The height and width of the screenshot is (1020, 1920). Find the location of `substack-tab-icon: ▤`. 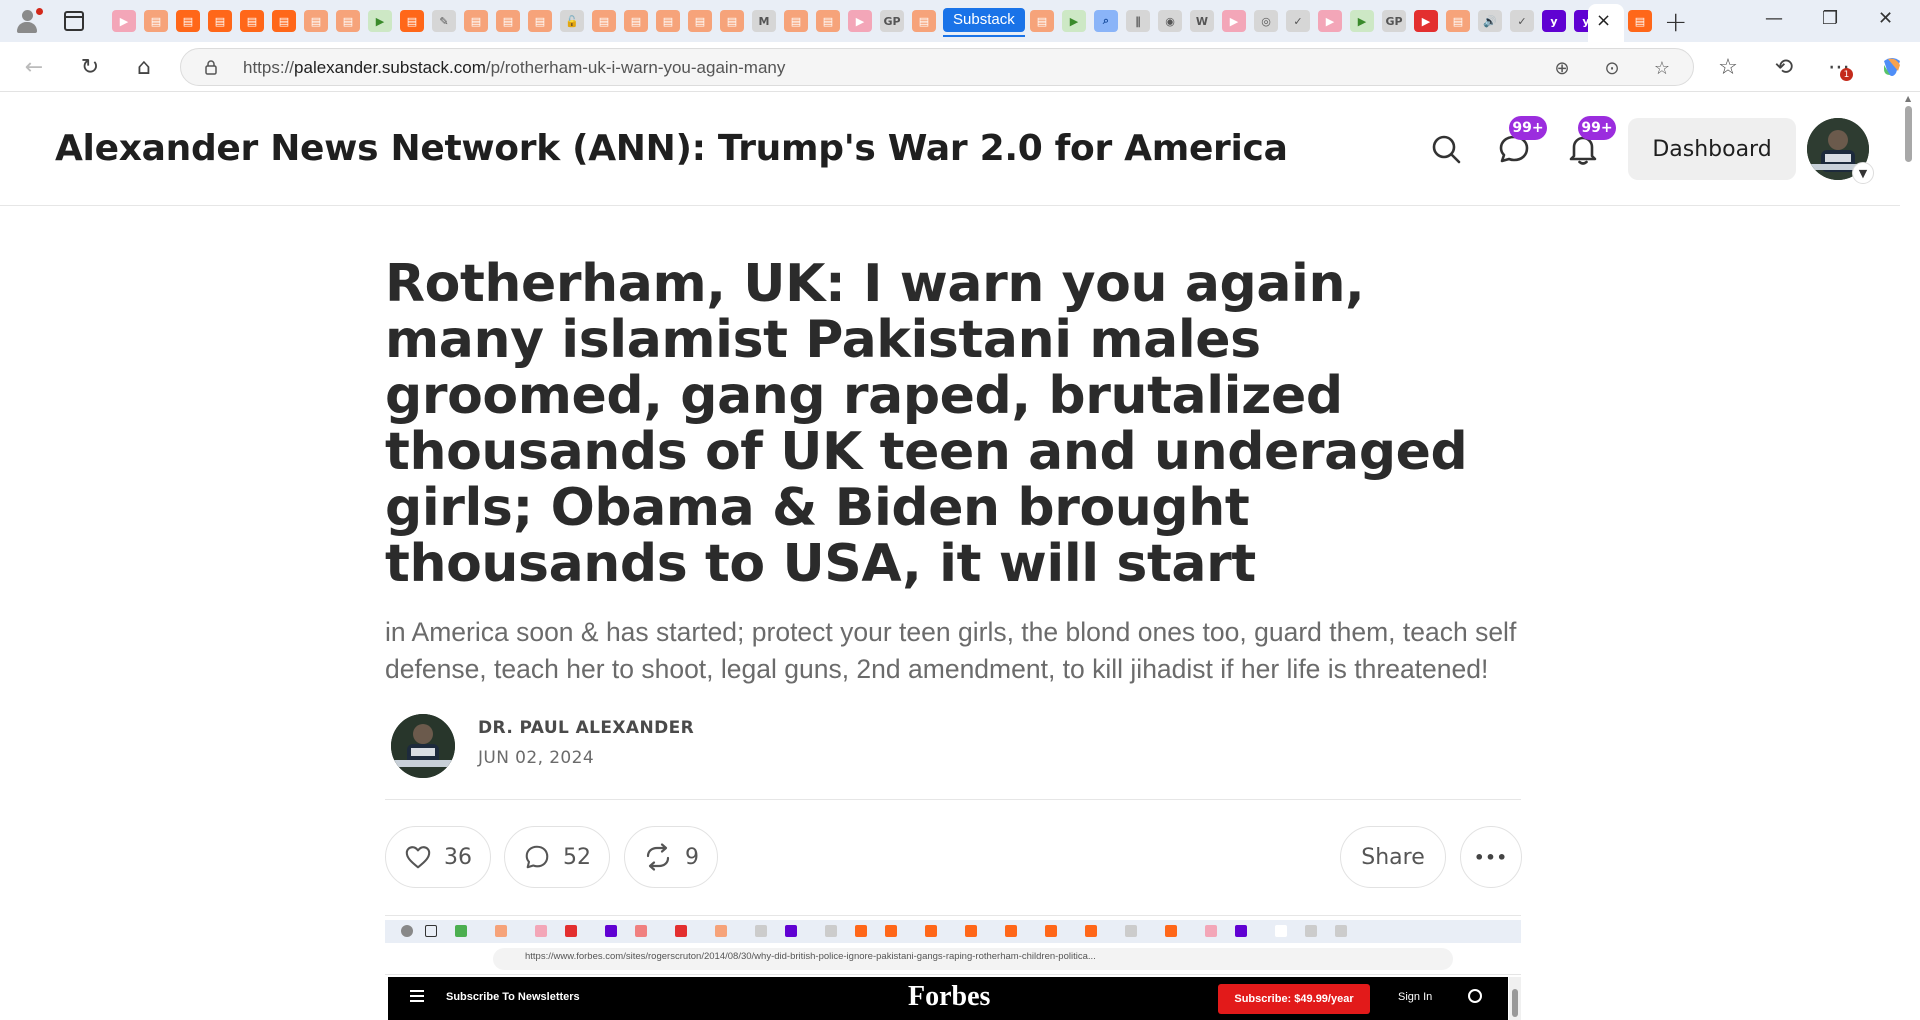

substack-tab-icon: ▤ is located at coordinates (1640, 21).